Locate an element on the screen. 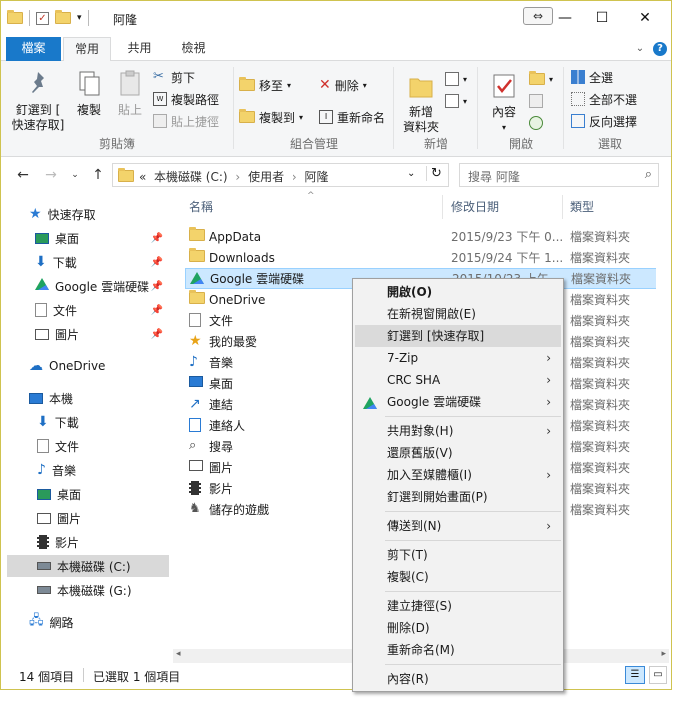 The height and width of the screenshot is (701, 677). large-icons-view-icon: ▭ is located at coordinates (658, 675).